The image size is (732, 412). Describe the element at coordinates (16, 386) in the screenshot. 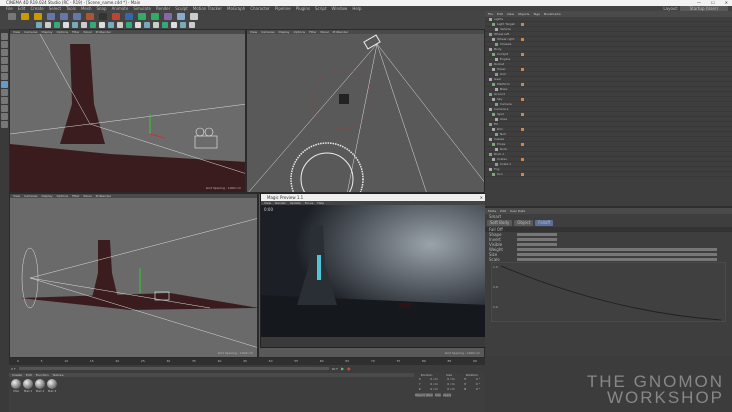

I see `material-swatch: Mat` at that location.